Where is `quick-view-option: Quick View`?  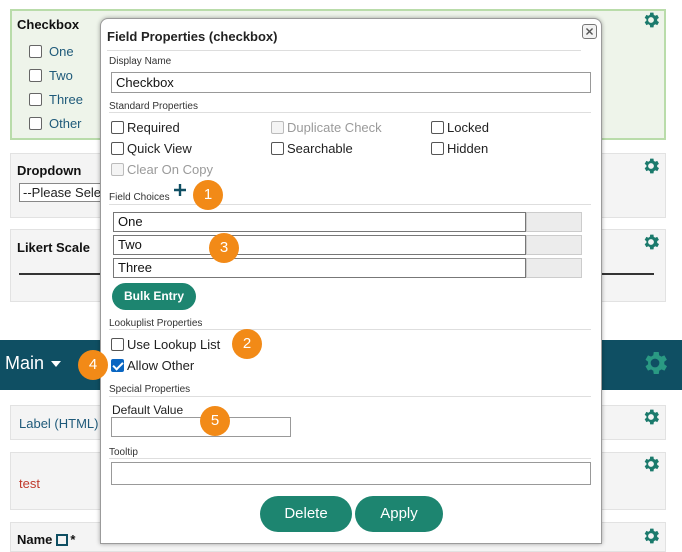
quick-view-option: Quick View is located at coordinates (151, 148).